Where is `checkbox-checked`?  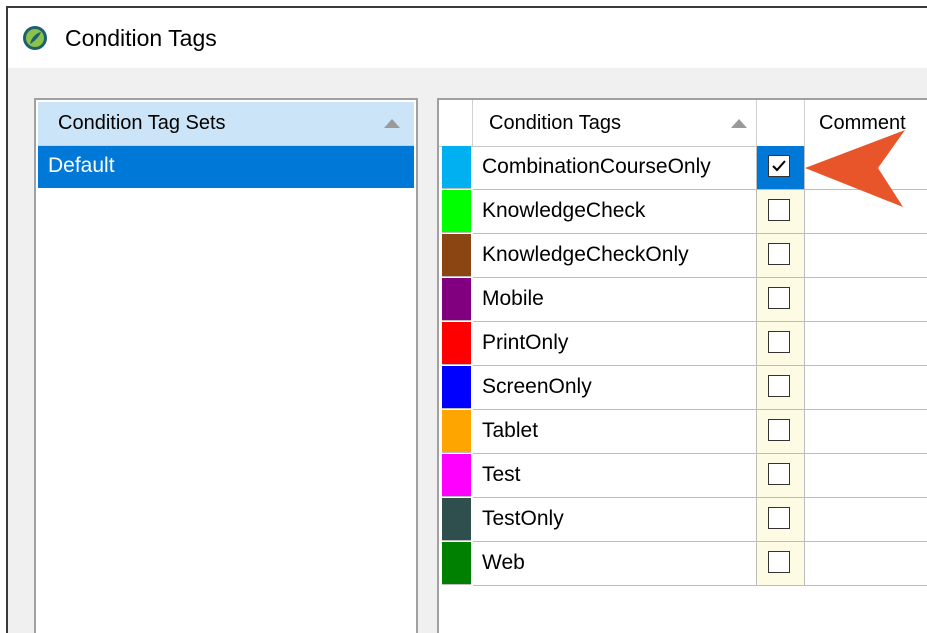
checkbox-checked is located at coordinates (779, 166).